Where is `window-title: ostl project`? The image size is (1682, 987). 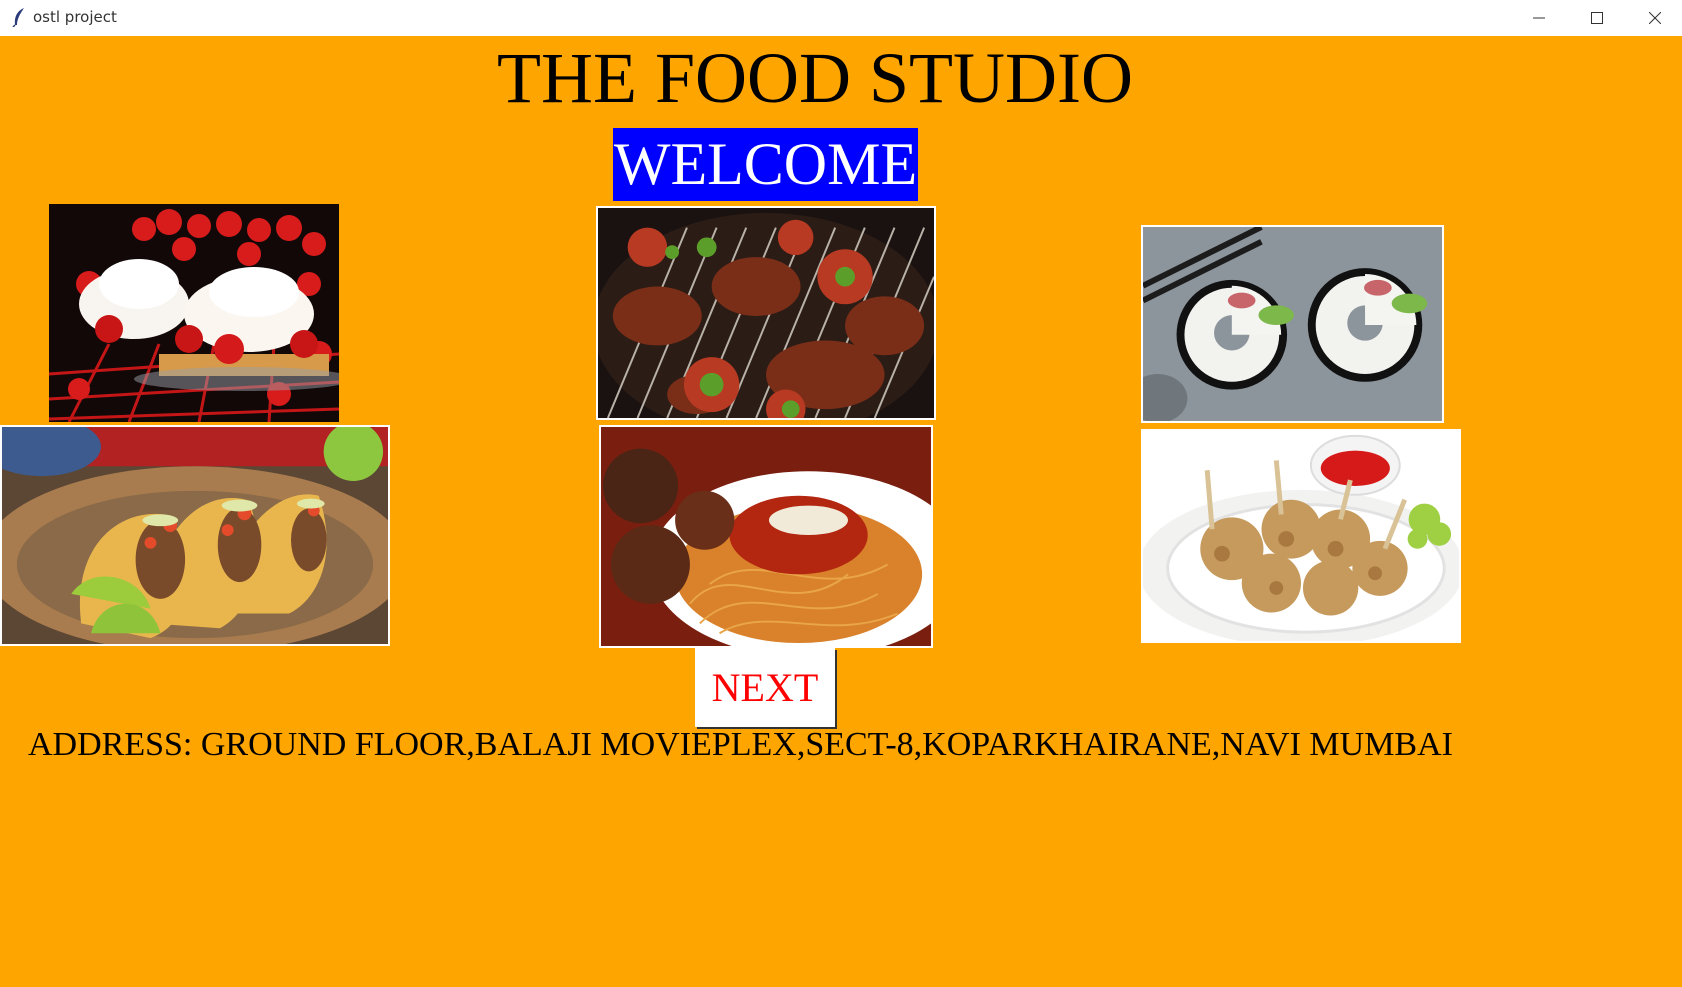
window-title: ostl project is located at coordinates (75, 17).